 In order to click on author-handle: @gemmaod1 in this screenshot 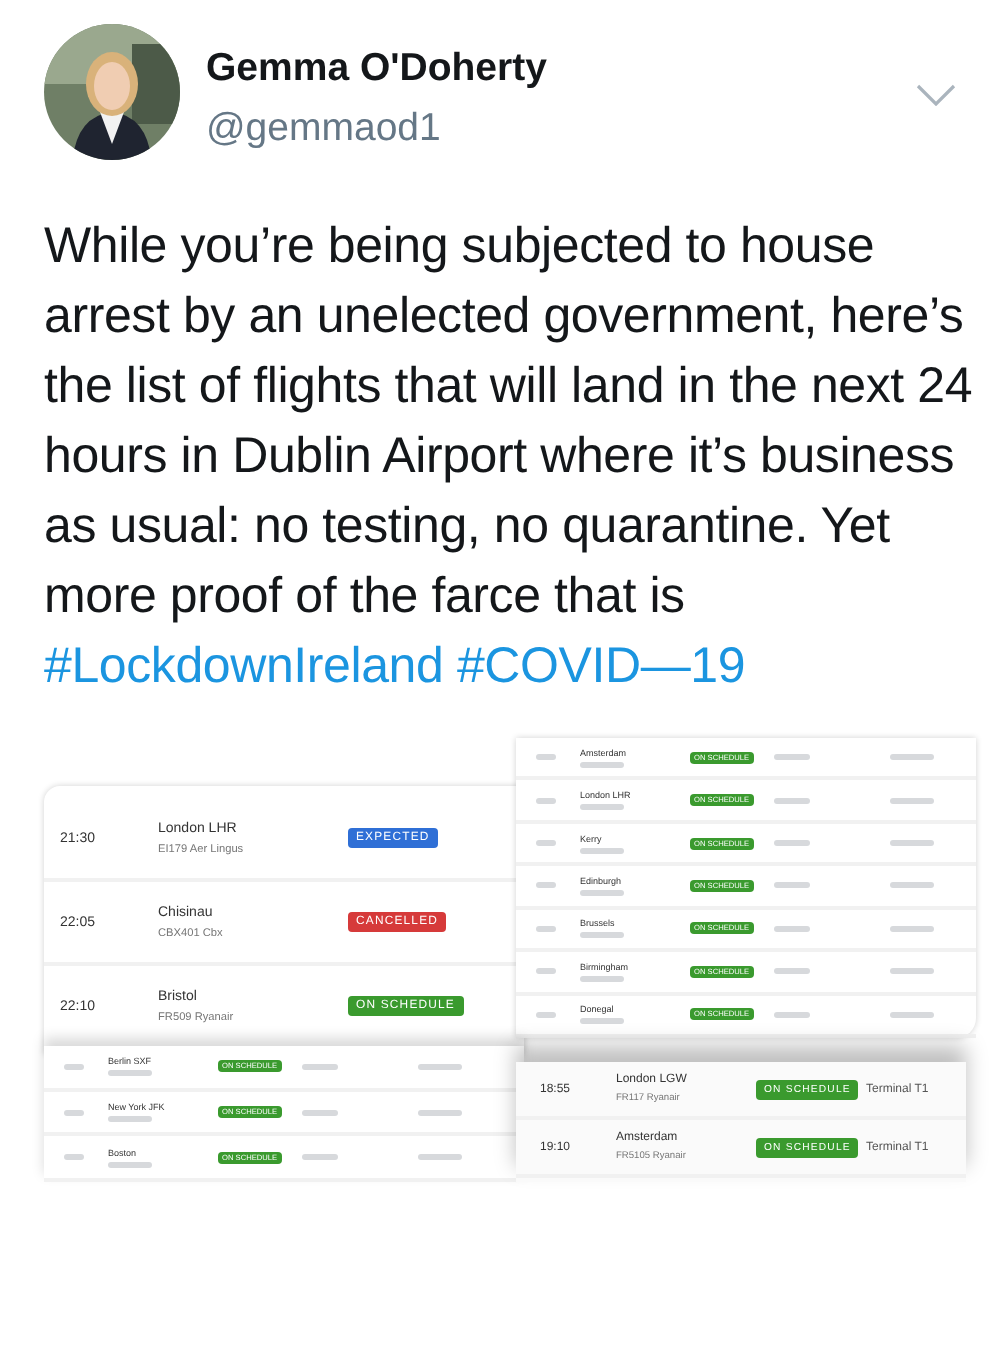, I will do `click(324, 129)`.